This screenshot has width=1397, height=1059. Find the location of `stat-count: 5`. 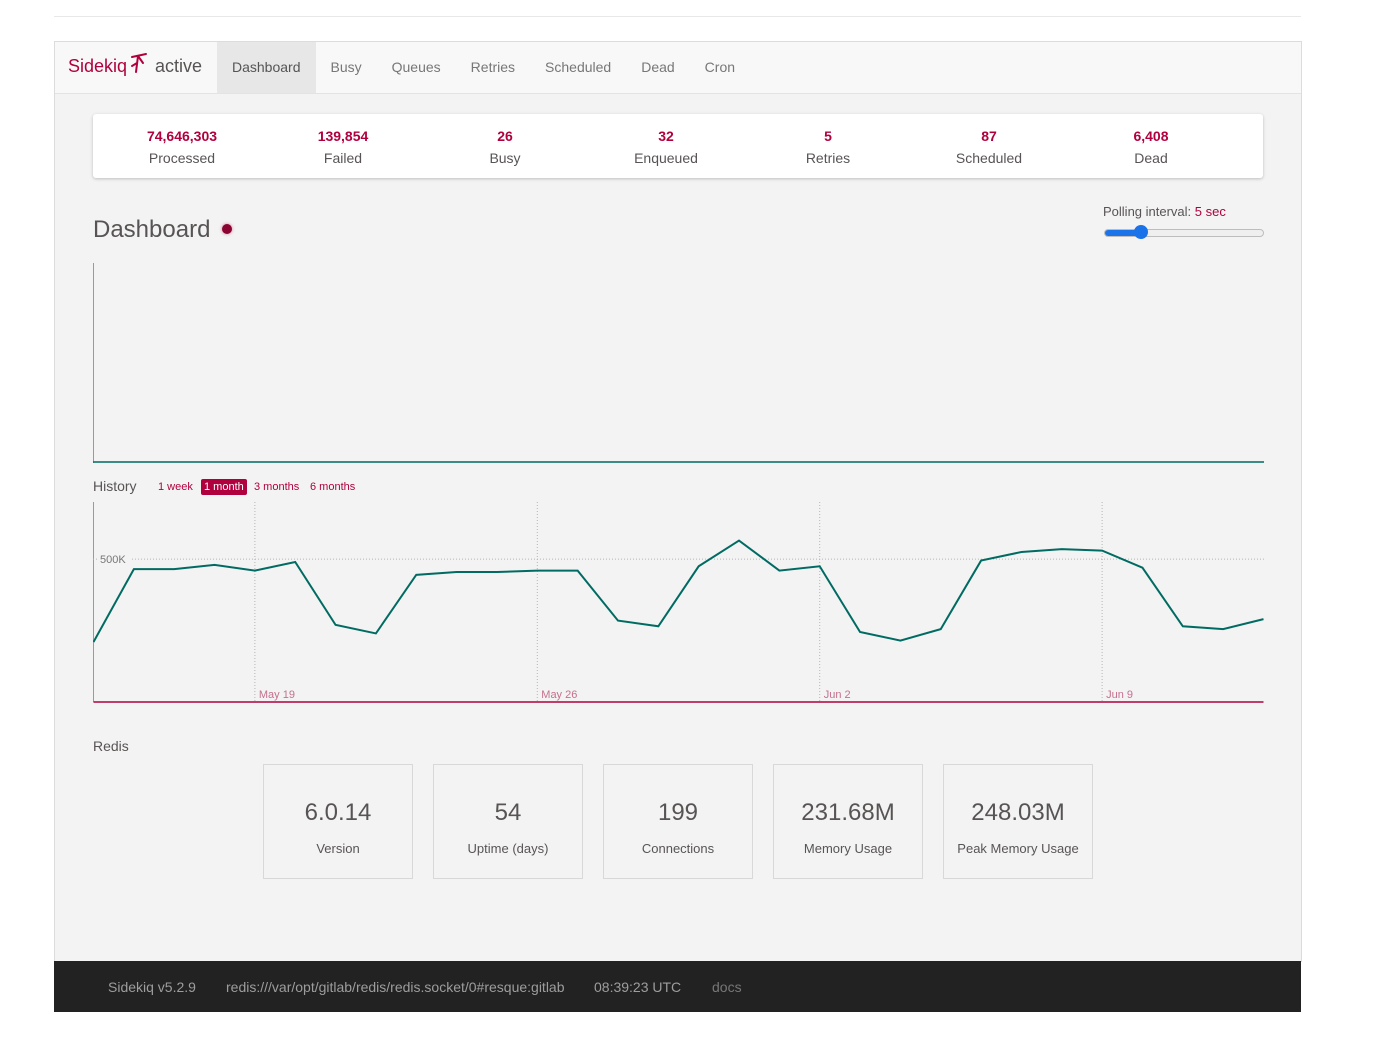

stat-count: 5 is located at coordinates (828, 136).